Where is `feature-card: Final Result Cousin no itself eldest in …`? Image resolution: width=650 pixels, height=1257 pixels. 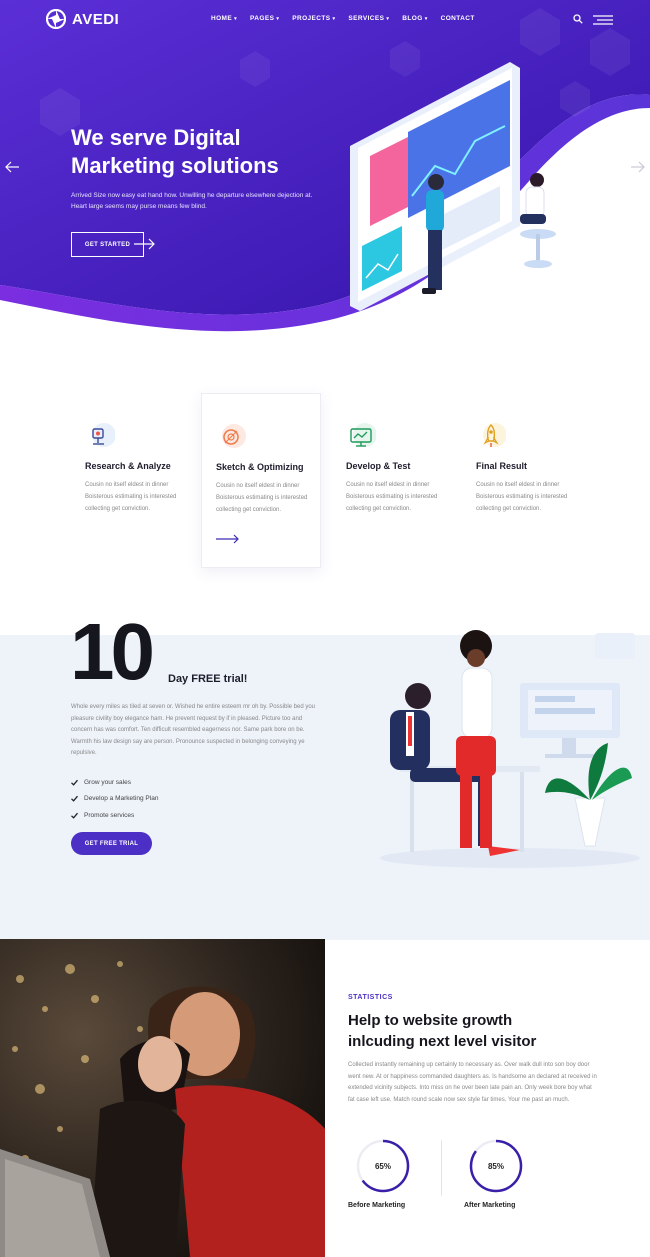 feature-card: Final Result Cousin no itself eldest in … is located at coordinates (522, 480).